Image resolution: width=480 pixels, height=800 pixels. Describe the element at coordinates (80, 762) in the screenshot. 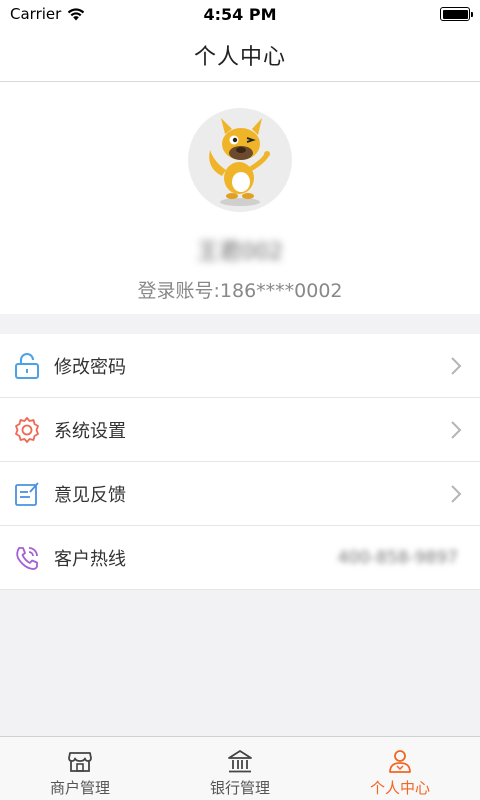

I see `store-icon` at that location.